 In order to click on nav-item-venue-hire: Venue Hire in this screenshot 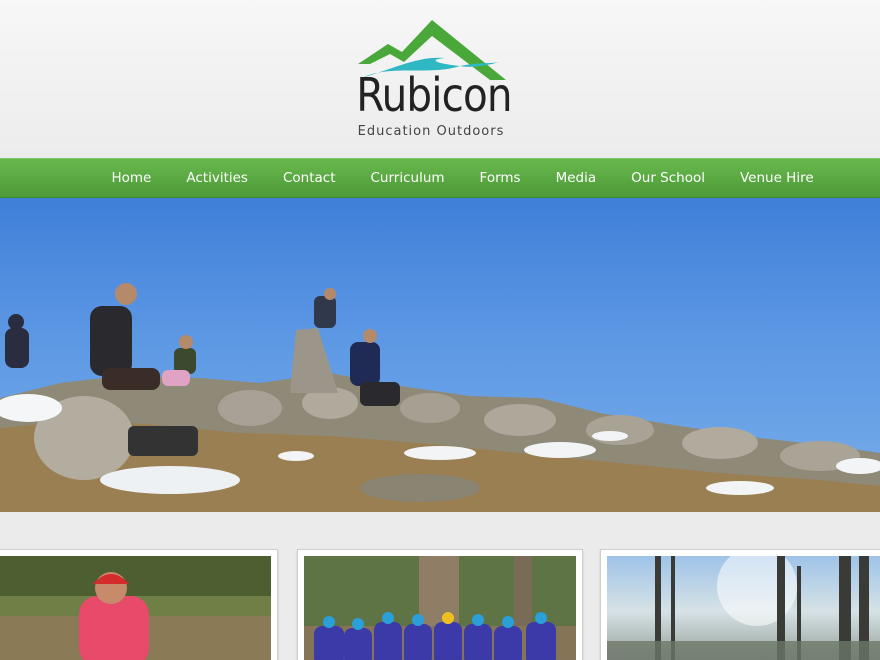, I will do `click(776, 179)`.